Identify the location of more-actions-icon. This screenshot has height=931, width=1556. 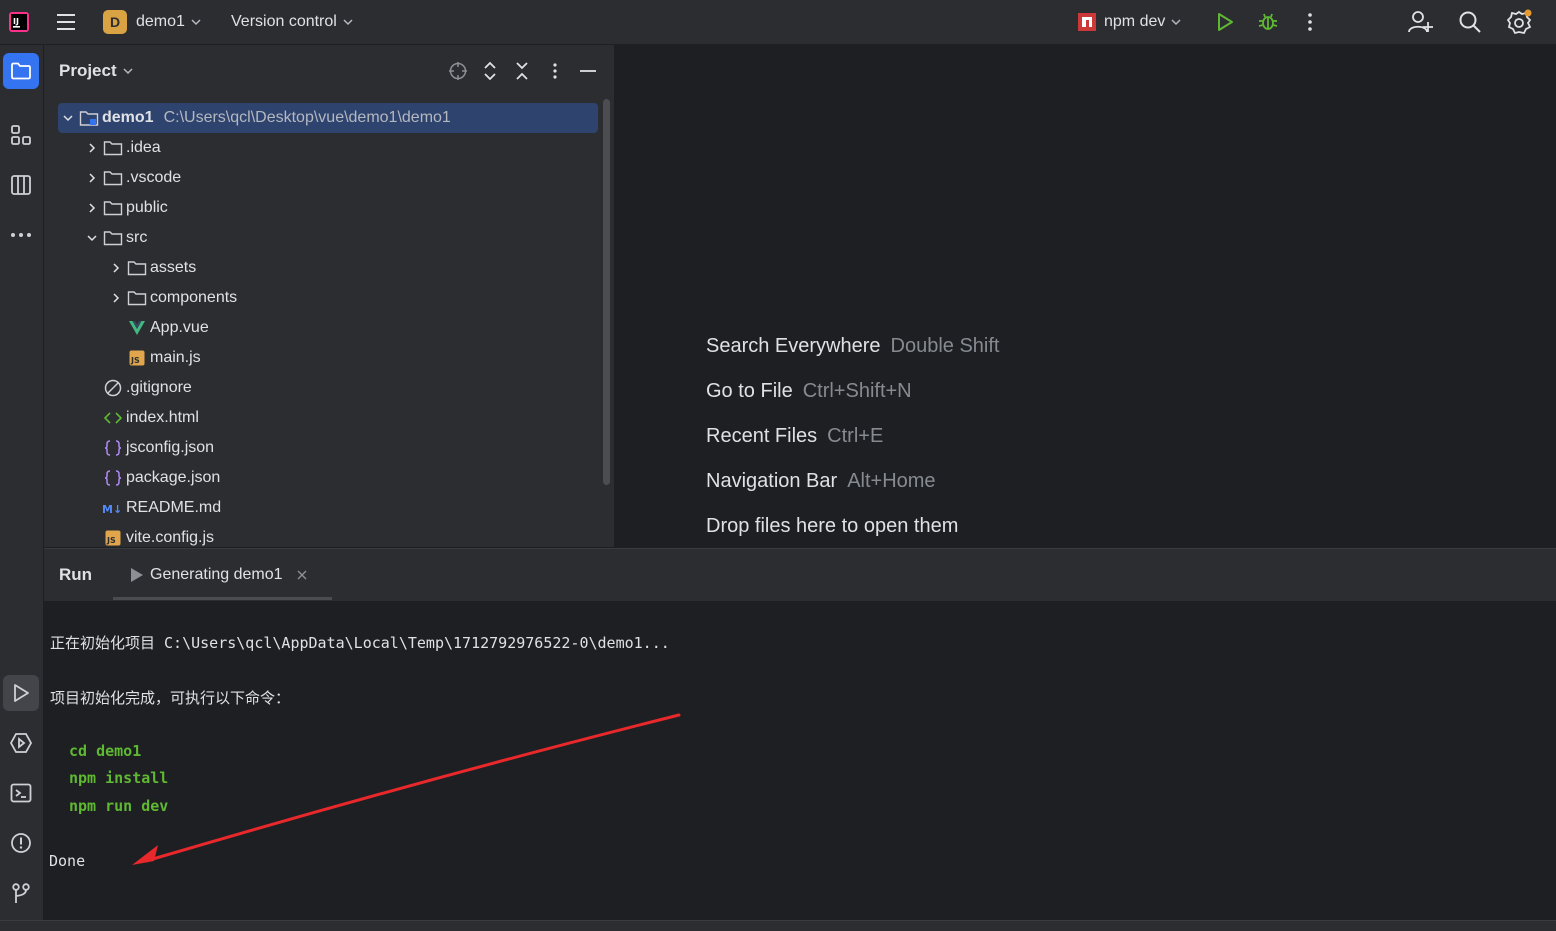
(1310, 22).